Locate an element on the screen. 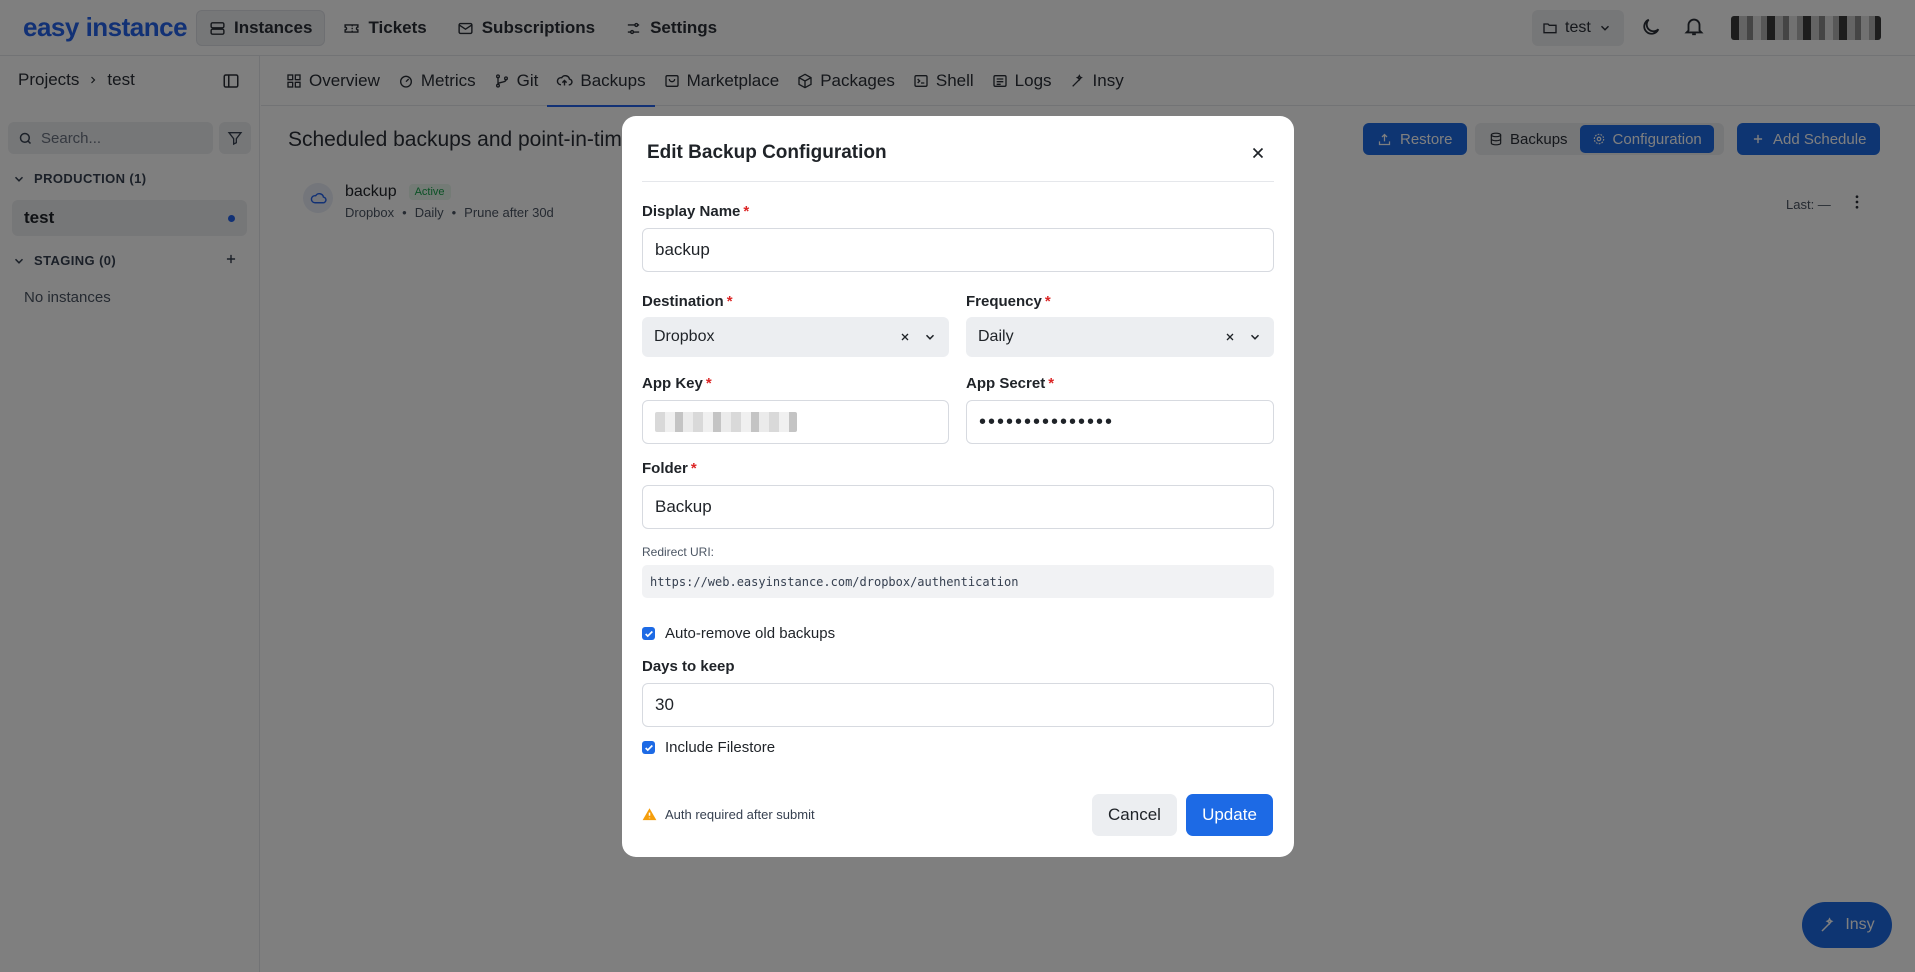 The width and height of the screenshot is (1915, 972). destination-select: Dropbox is located at coordinates (795, 337).